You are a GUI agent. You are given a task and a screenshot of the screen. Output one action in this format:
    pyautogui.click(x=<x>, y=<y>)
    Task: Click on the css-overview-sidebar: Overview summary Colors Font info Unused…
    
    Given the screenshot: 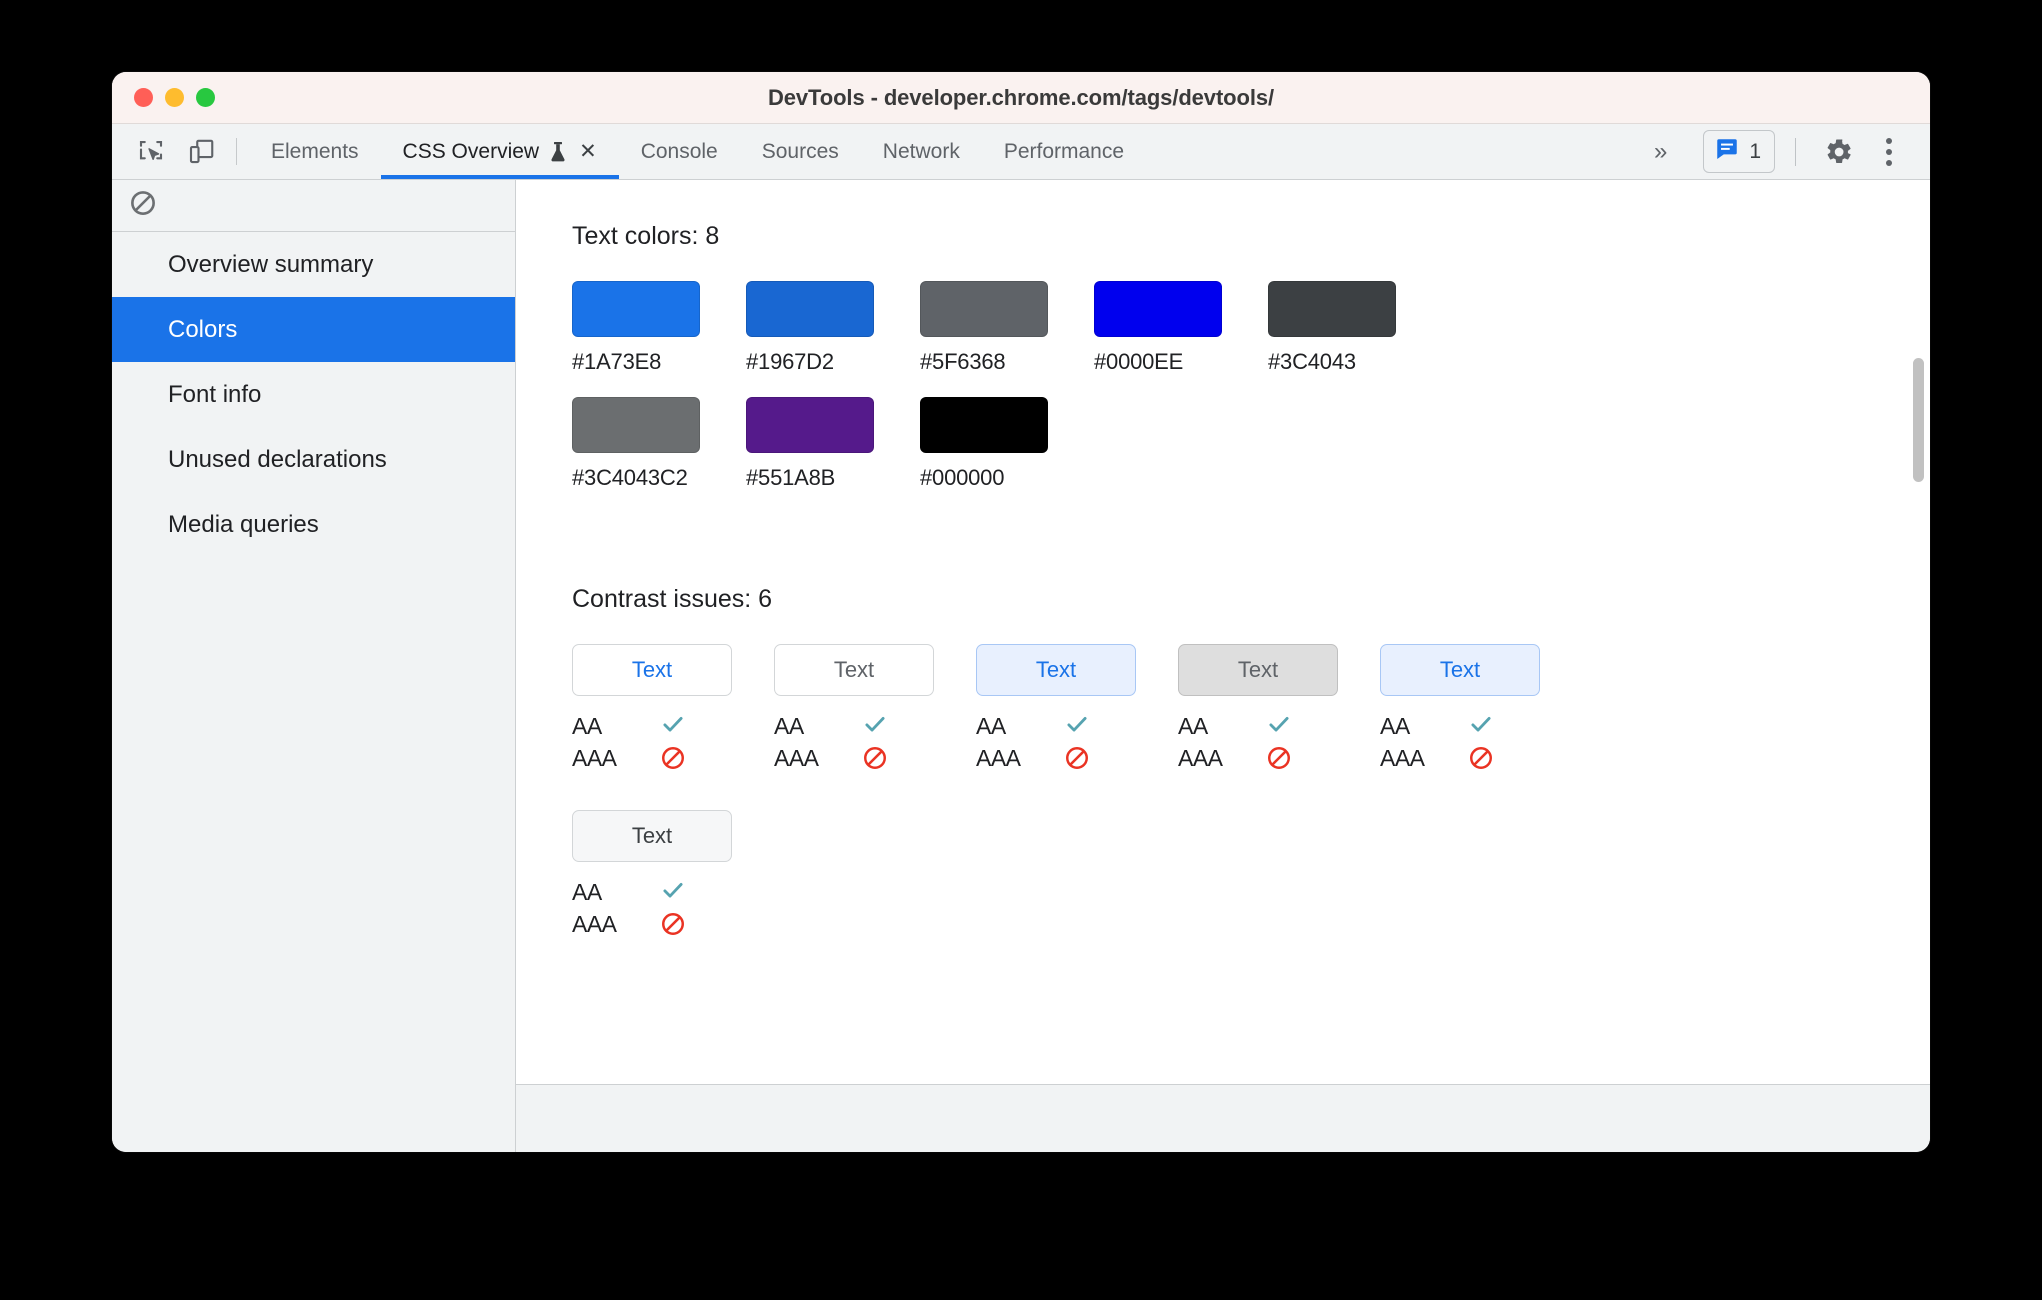 What is the action you would take?
    pyautogui.click(x=314, y=666)
    